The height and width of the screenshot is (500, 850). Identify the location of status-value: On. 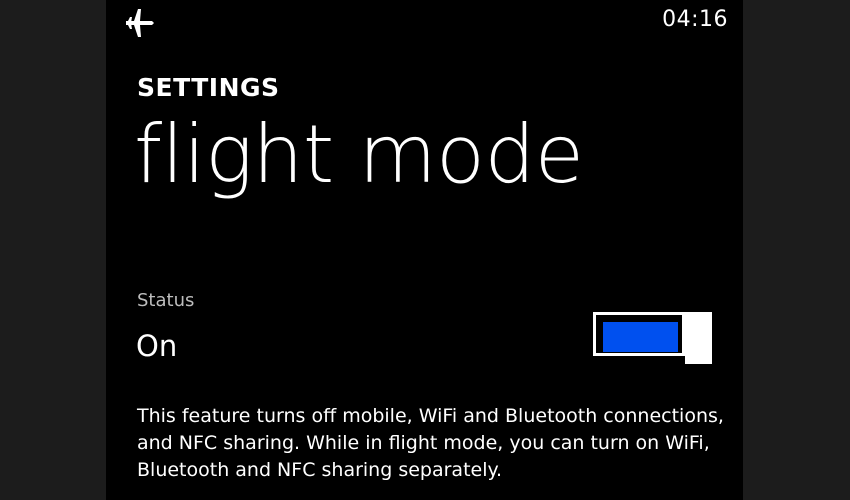
(157, 346).